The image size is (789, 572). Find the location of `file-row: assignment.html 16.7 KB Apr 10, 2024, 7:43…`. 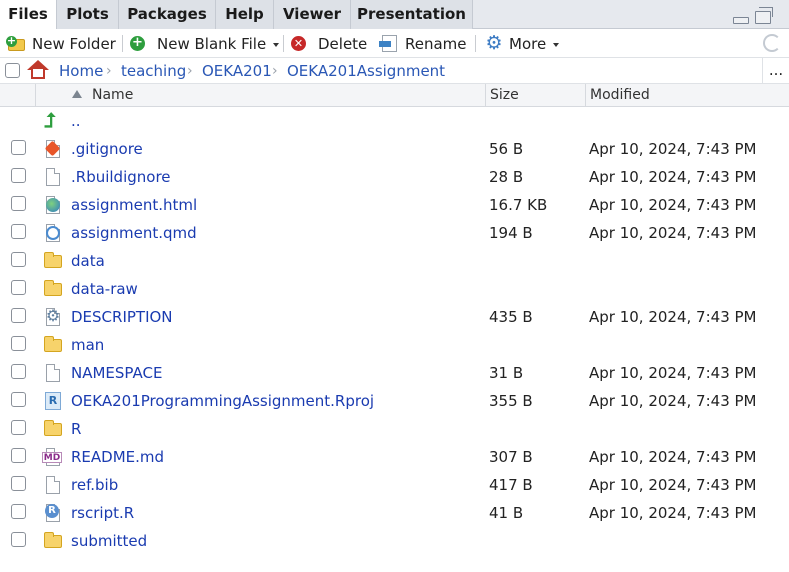

file-row: assignment.html 16.7 KB Apr 10, 2024, 7:43… is located at coordinates (394, 205).